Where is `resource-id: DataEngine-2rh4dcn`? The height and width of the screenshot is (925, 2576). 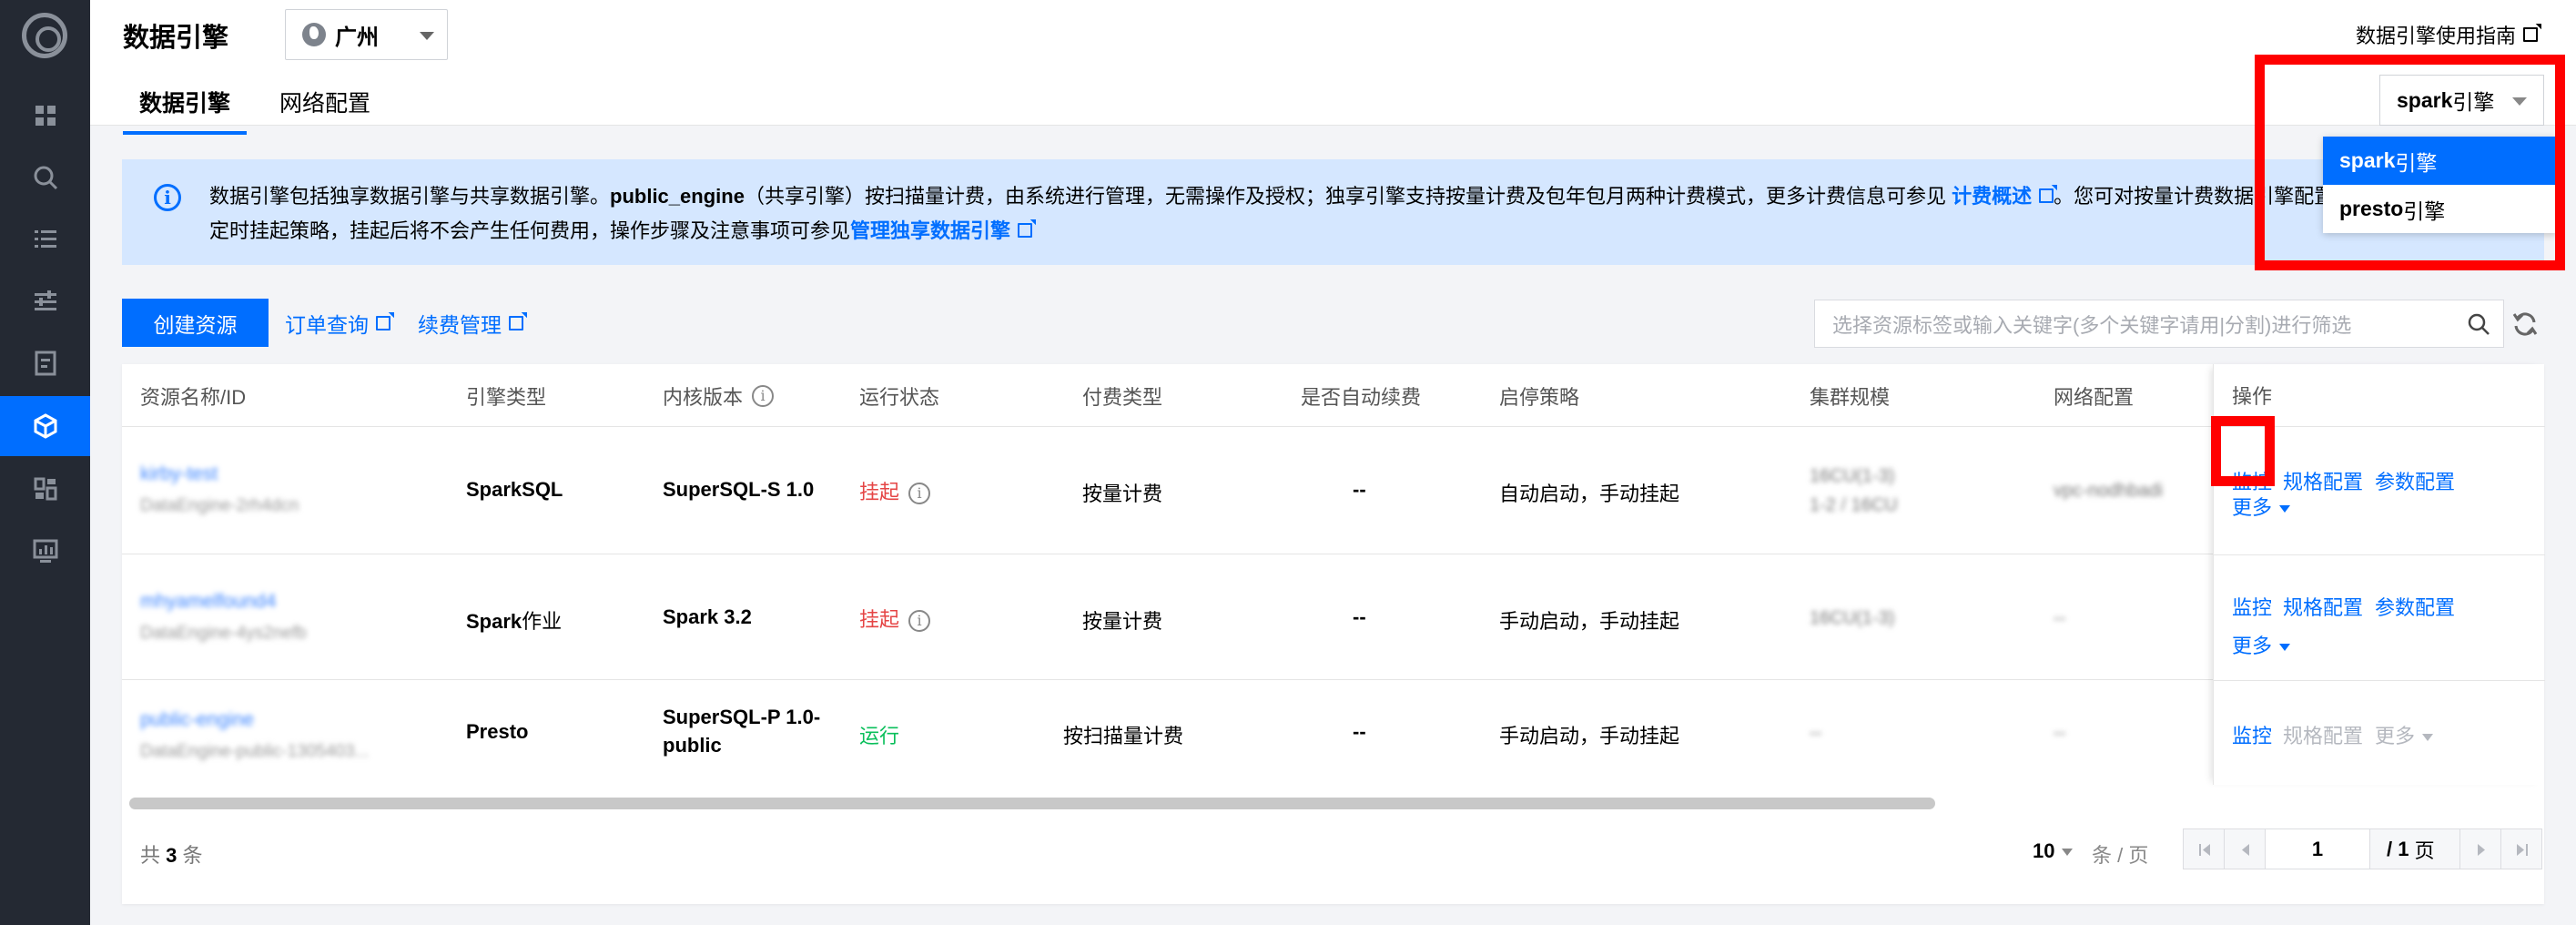 resource-id: DataEngine-2rh4dcn is located at coordinates (219, 505).